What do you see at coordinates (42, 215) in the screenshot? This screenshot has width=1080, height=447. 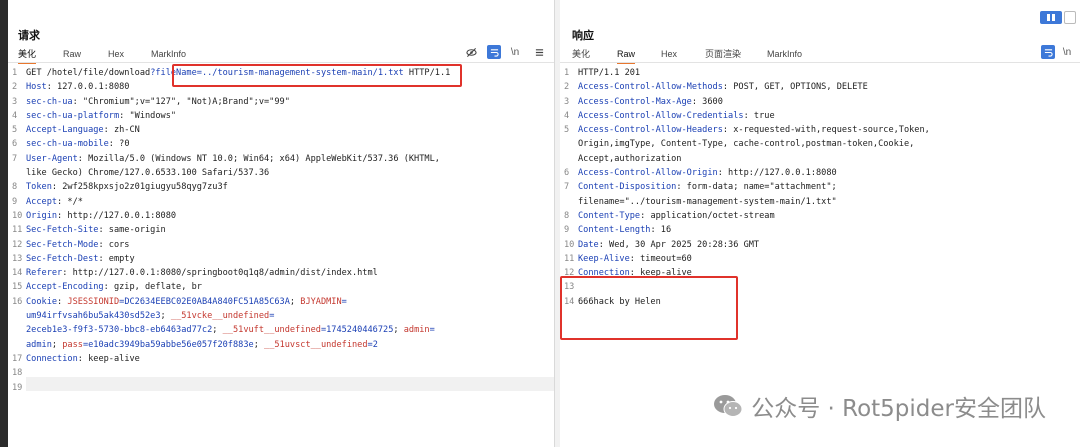 I see `header-key: Origin` at bounding box center [42, 215].